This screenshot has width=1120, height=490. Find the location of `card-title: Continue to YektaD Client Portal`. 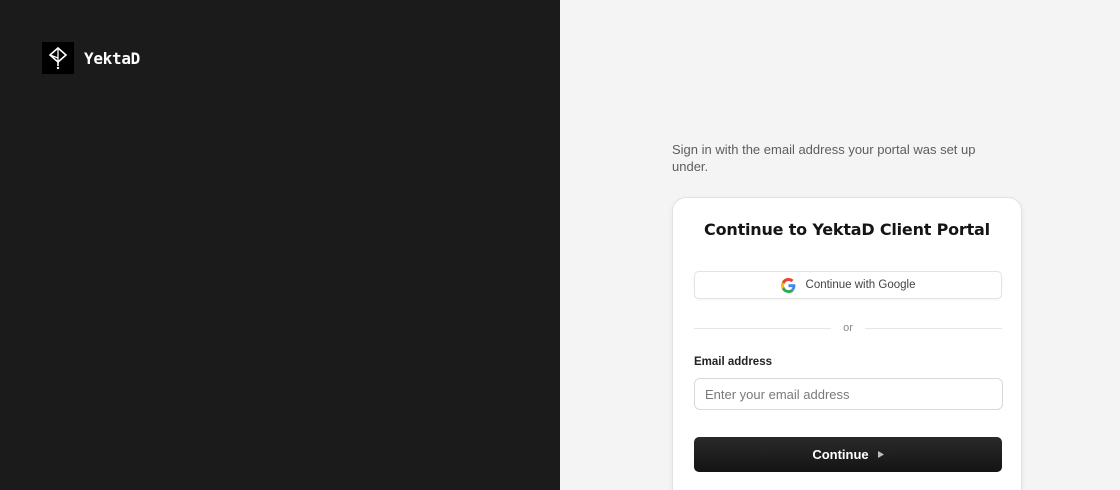

card-title: Continue to YektaD Client Portal is located at coordinates (847, 229).